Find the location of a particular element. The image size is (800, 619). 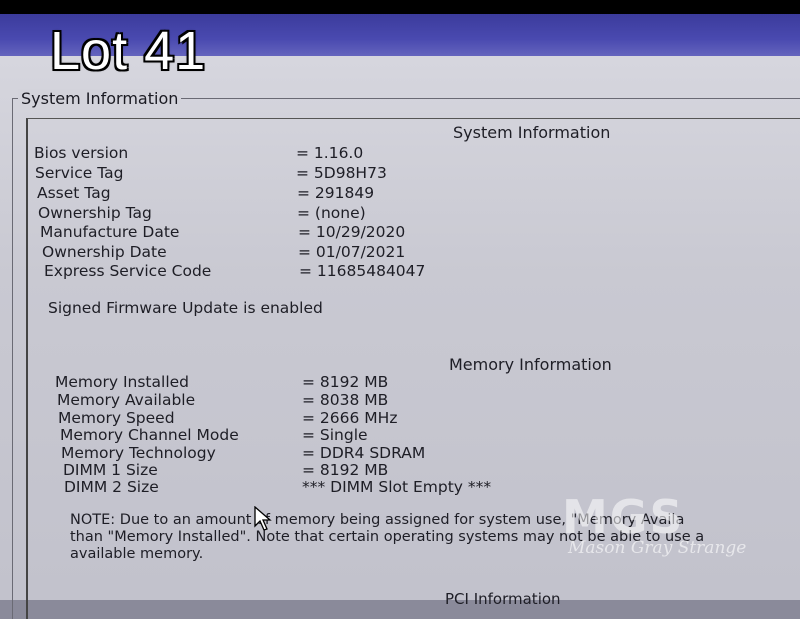

watermark-text: Mason Gray Strange is located at coordinates (657, 548).